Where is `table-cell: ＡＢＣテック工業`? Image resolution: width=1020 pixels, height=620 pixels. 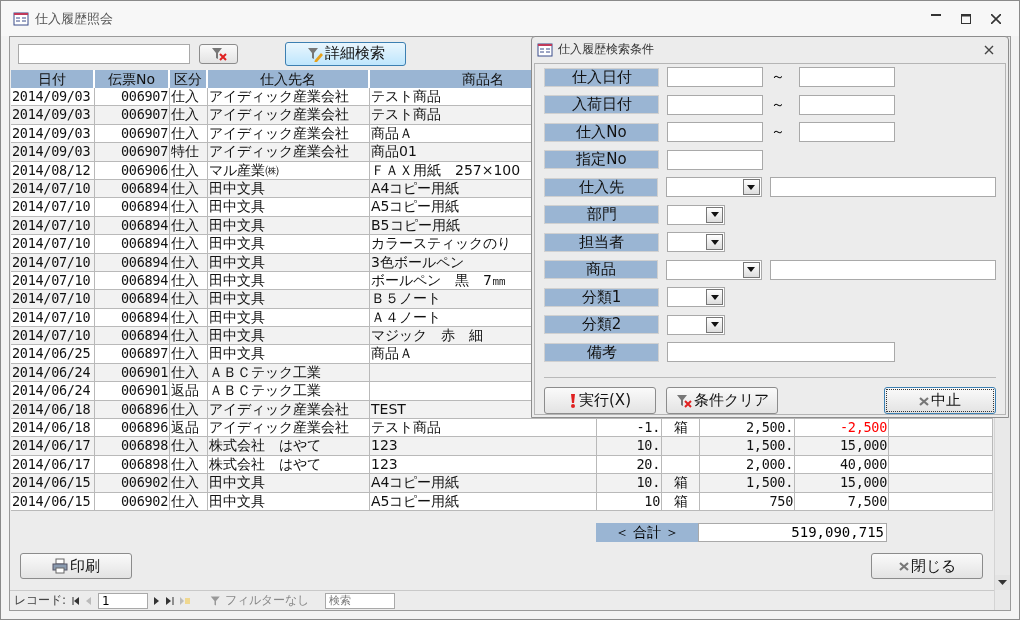
table-cell: ＡＢＣテック工業 is located at coordinates (289, 391).